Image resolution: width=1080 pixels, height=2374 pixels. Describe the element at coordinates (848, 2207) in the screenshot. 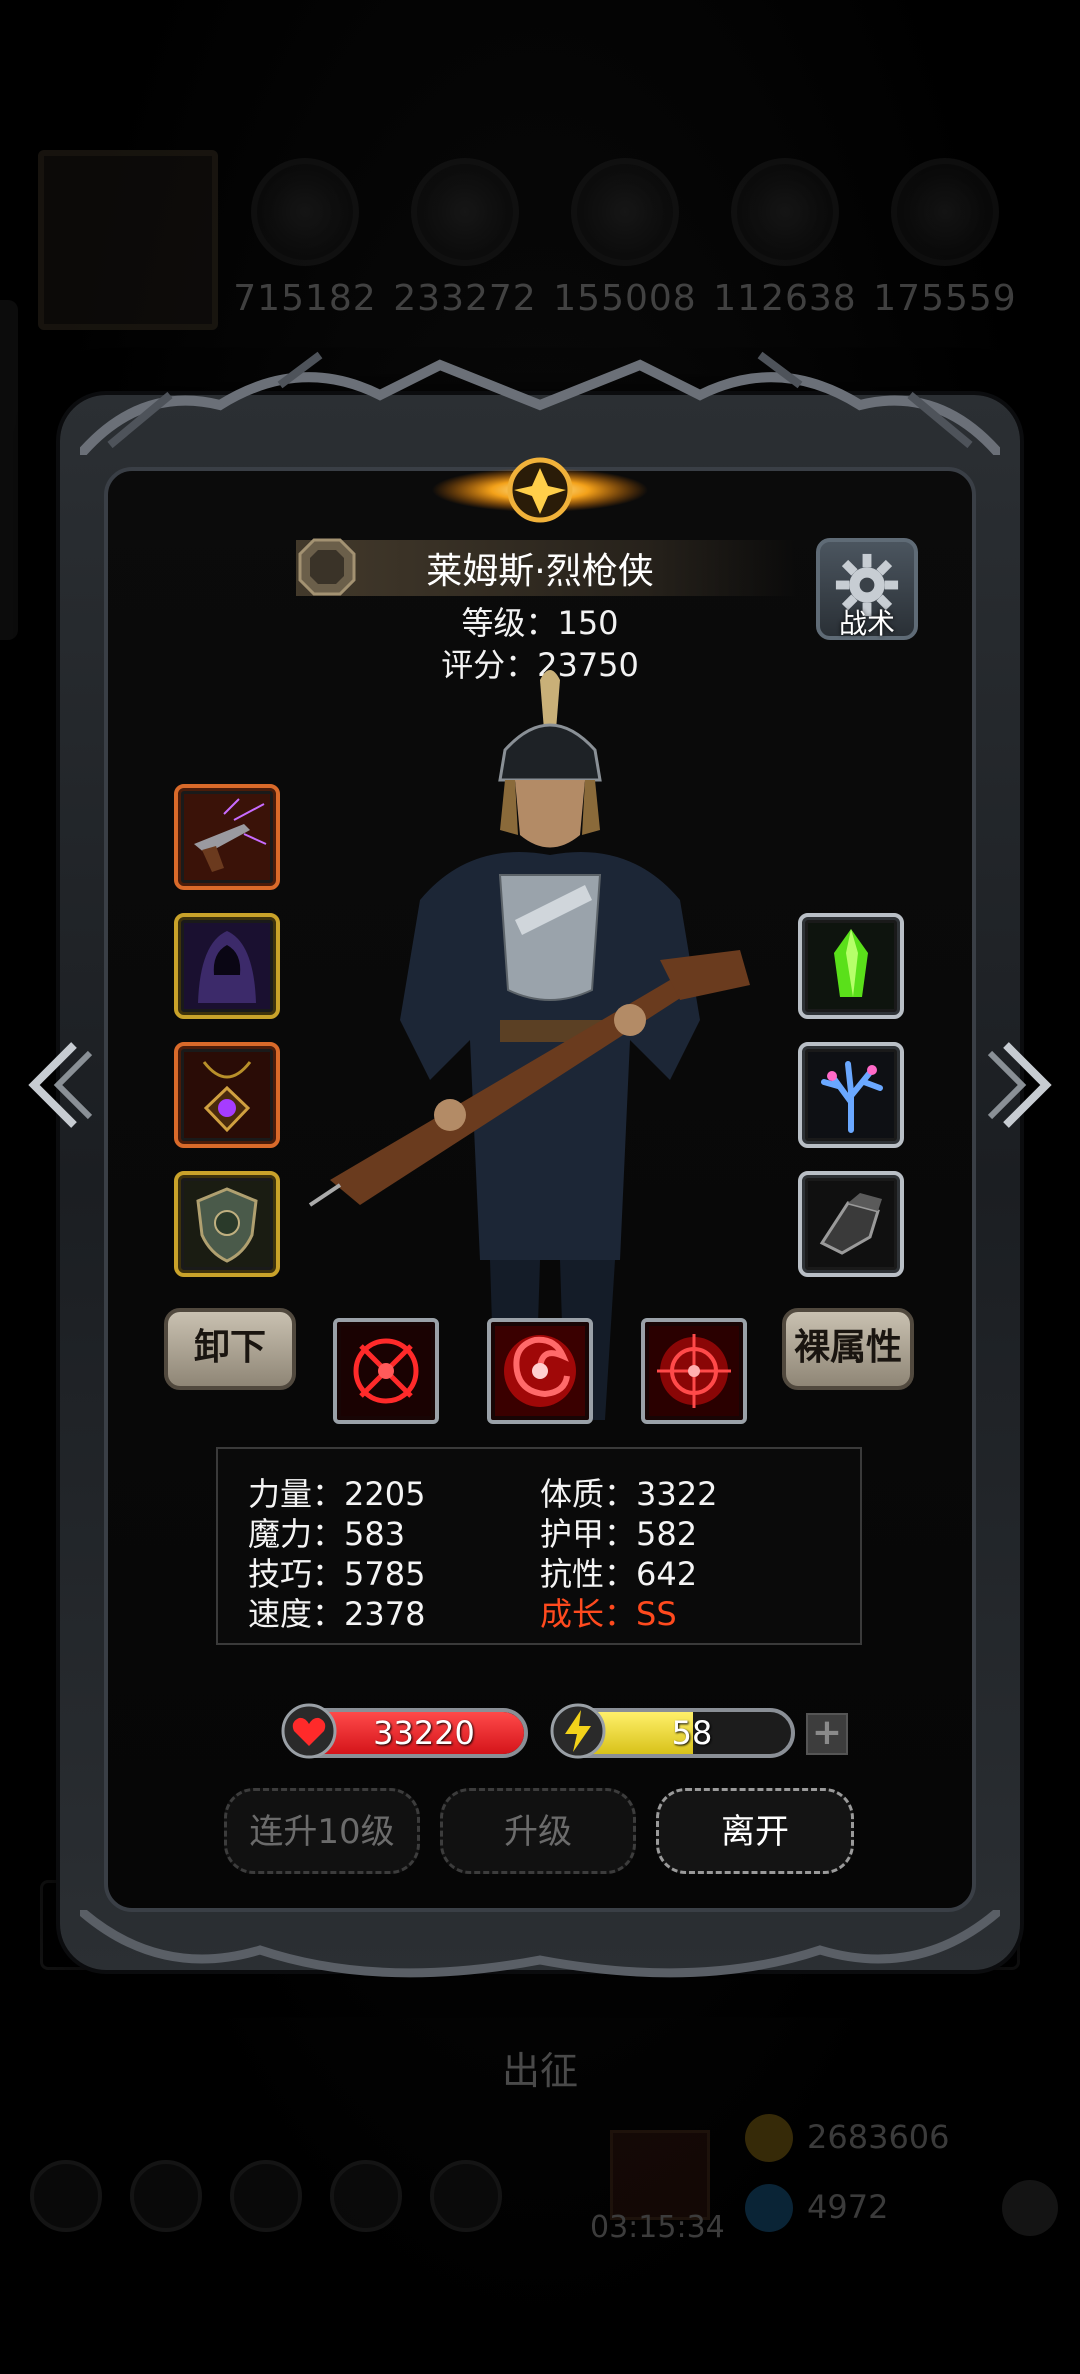

I see `currency-value: 4972` at that location.